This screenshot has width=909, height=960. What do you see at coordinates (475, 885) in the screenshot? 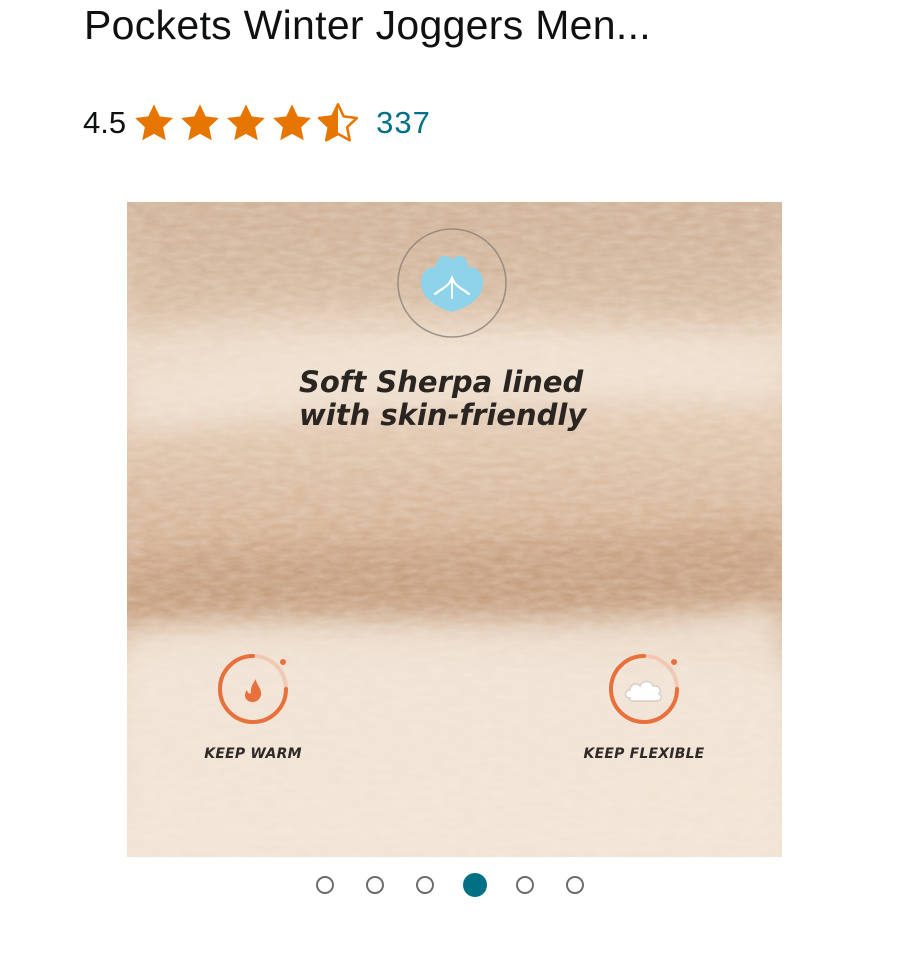
I see `carousel-dot-active` at bounding box center [475, 885].